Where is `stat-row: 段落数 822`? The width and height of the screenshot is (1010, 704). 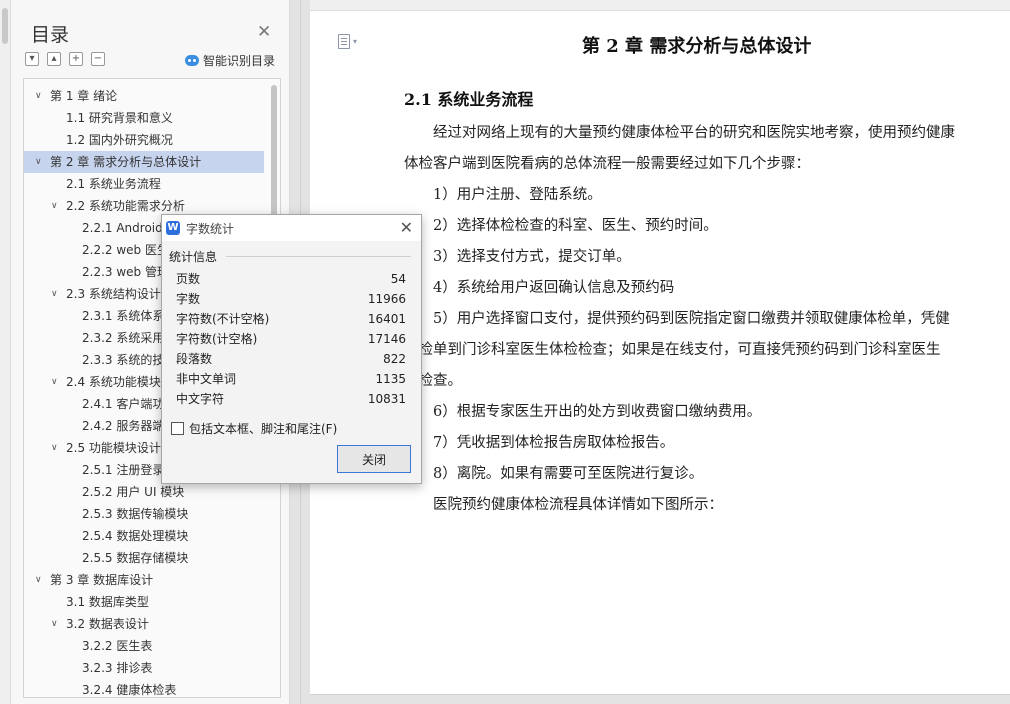
stat-row: 段落数 822 is located at coordinates (291, 359).